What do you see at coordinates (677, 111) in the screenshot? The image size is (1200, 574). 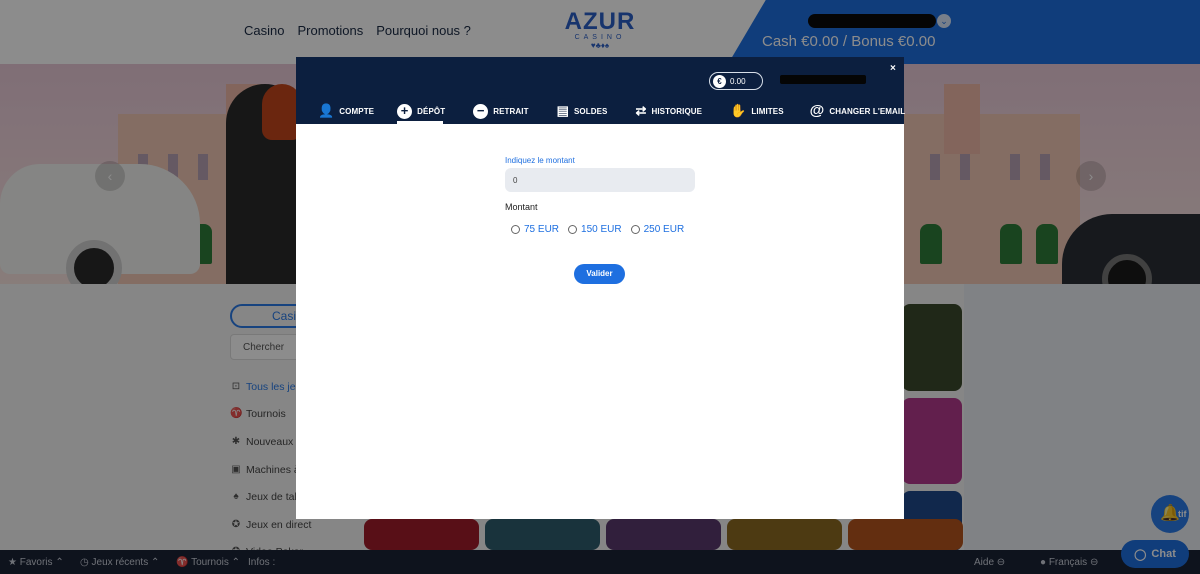 I see `tab-label: HISTORIQUE` at bounding box center [677, 111].